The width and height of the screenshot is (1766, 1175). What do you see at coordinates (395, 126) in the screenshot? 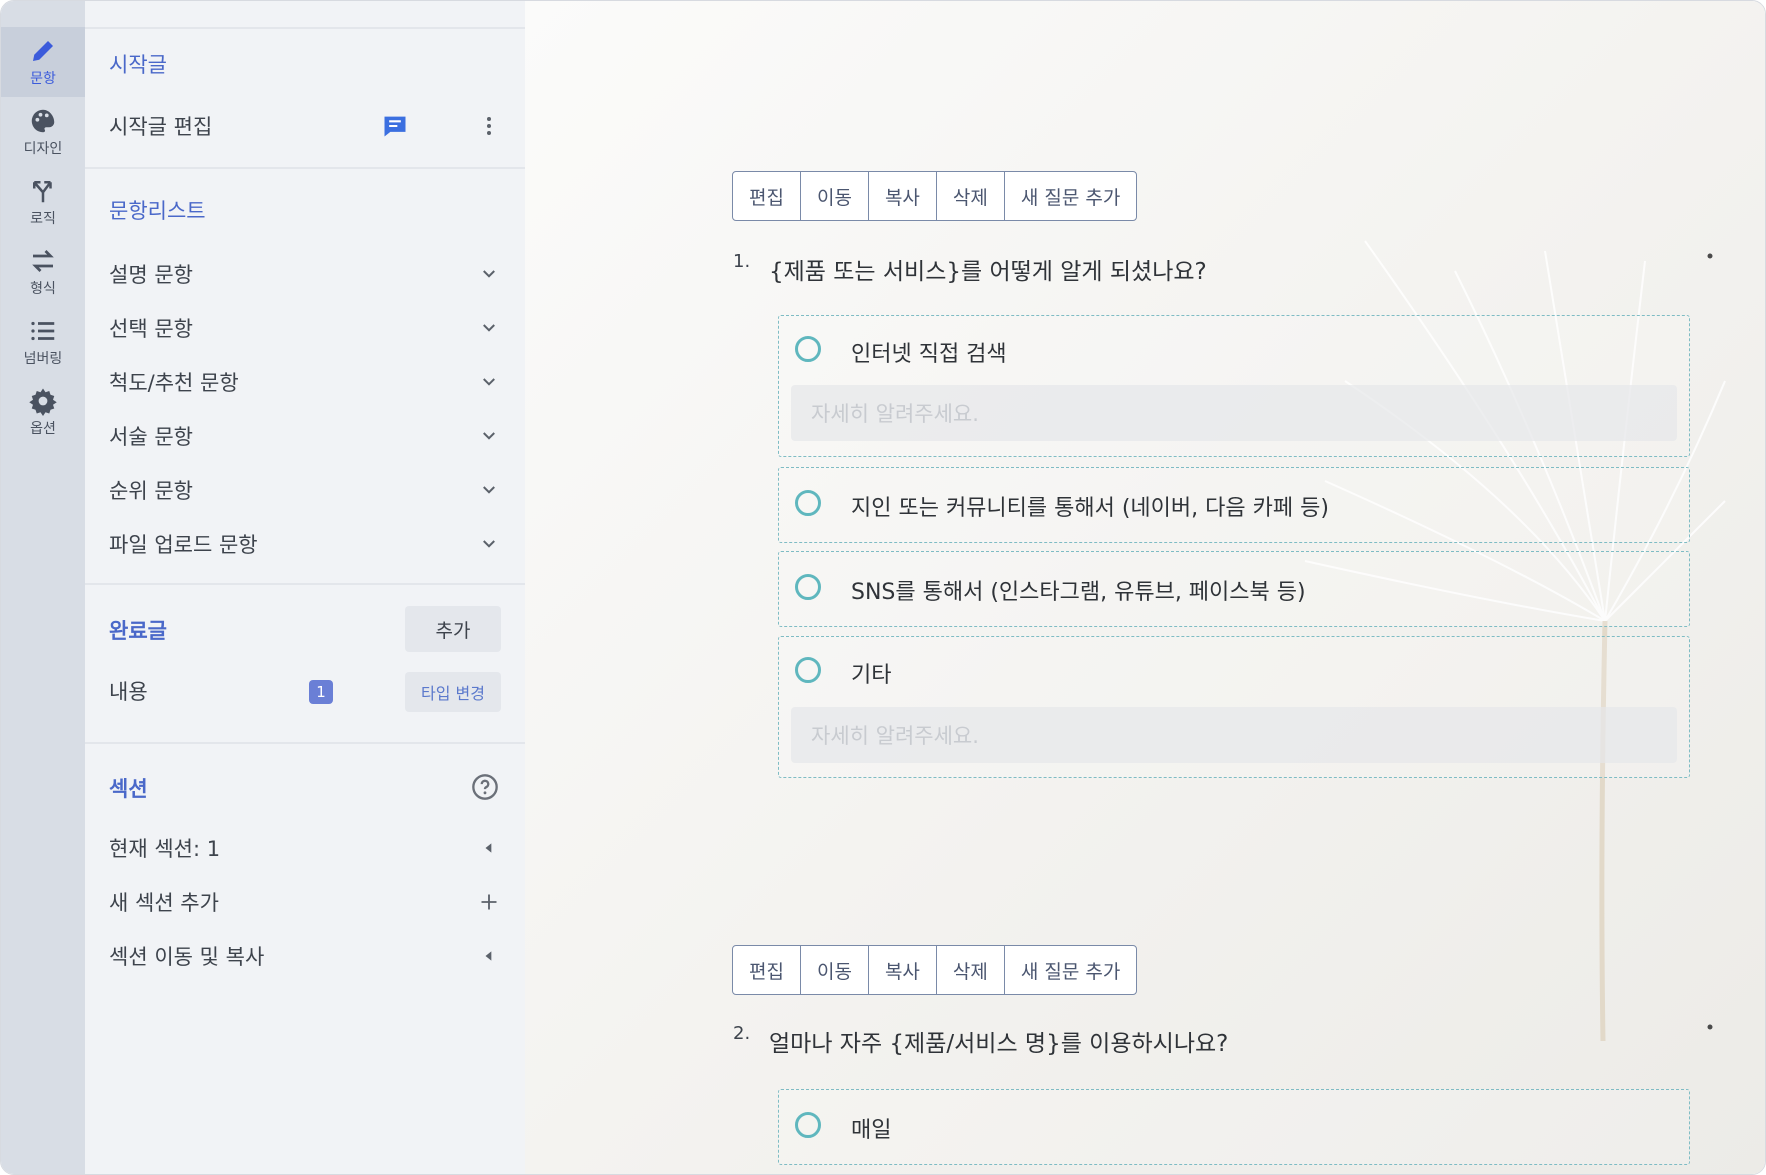
I see `comment-icon` at bounding box center [395, 126].